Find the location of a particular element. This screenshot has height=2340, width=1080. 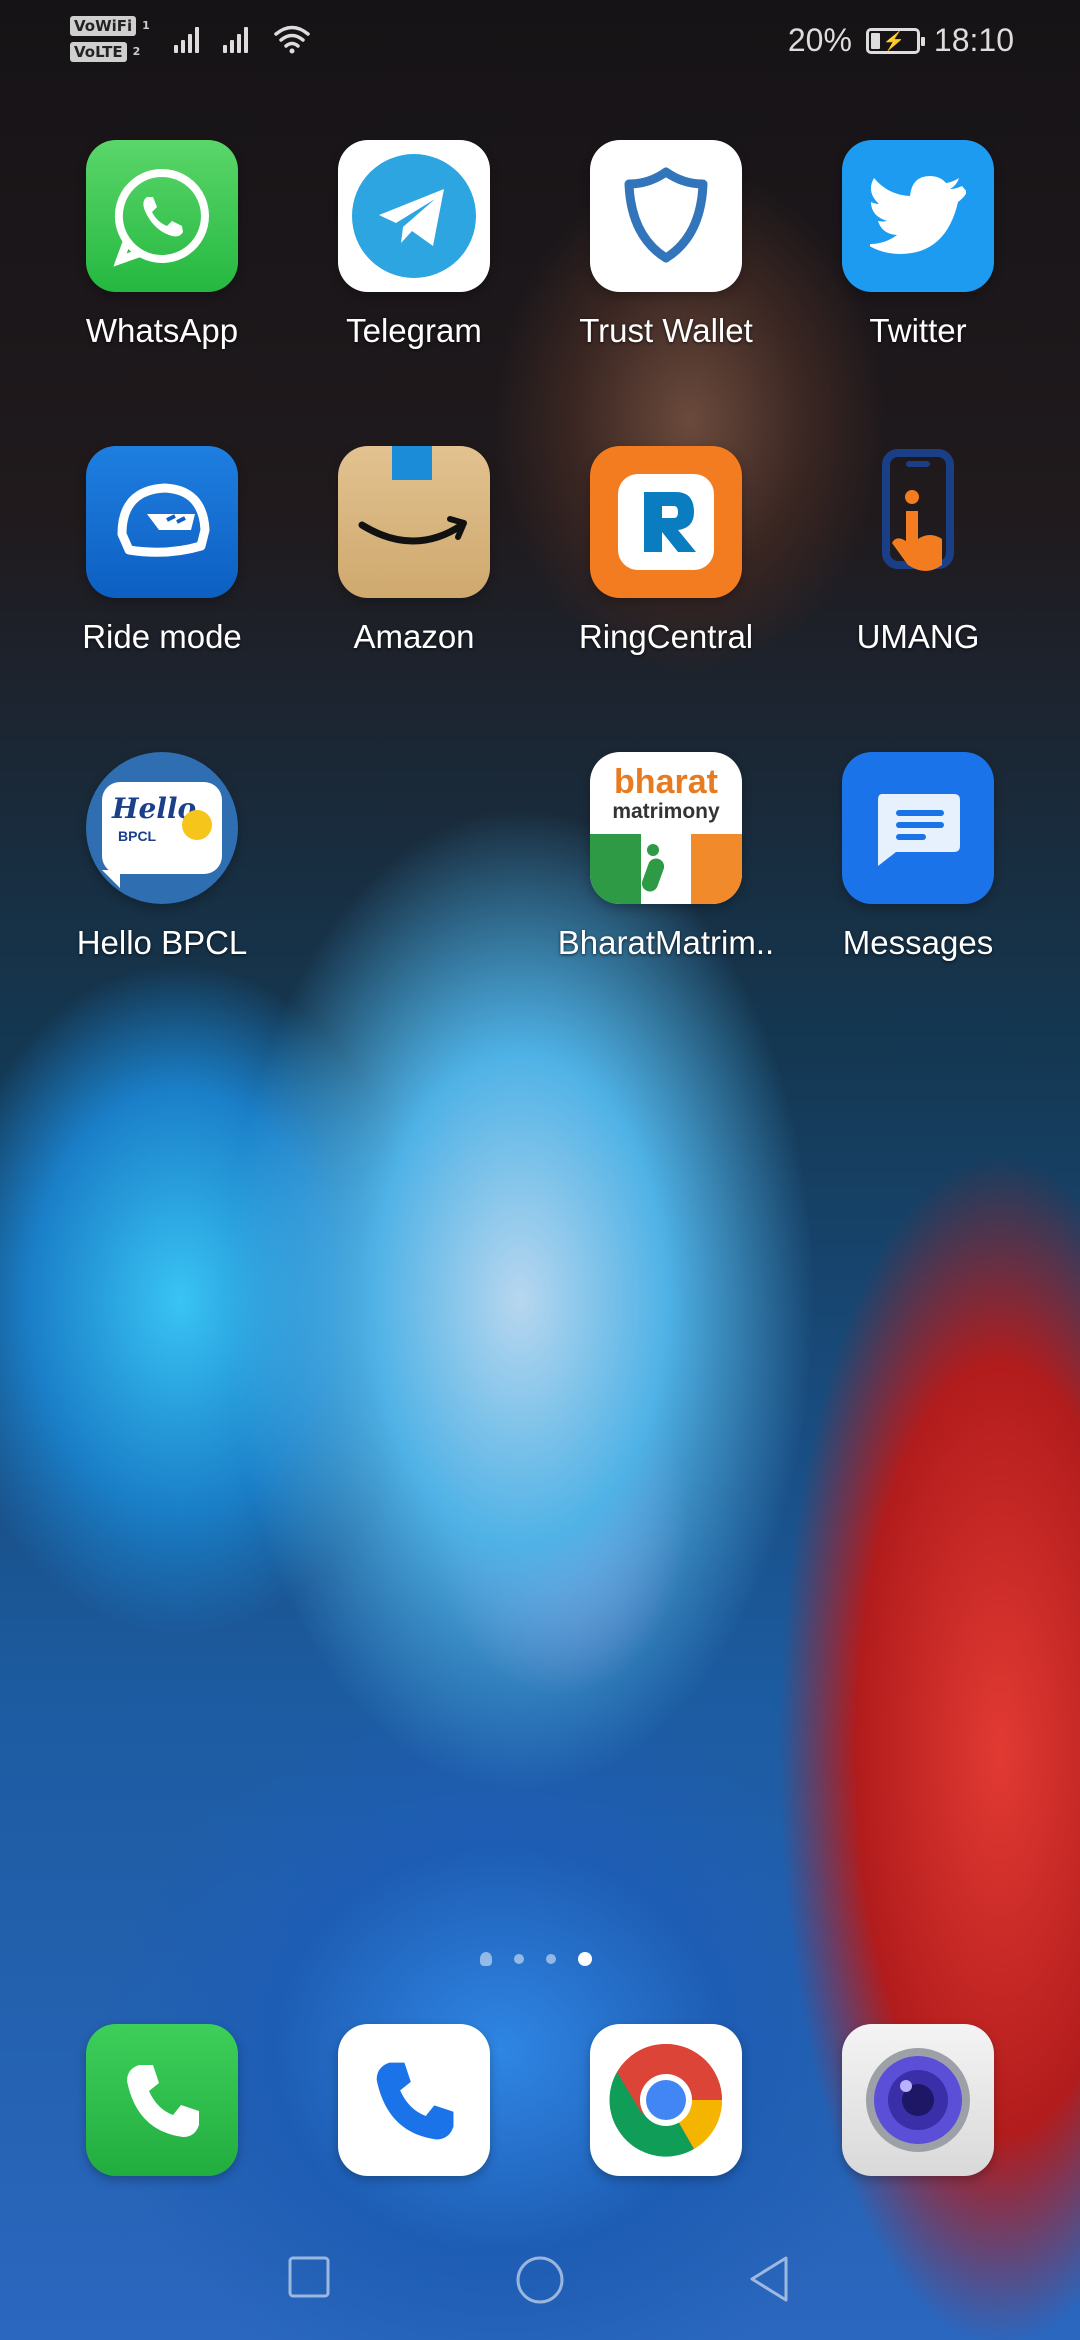

app-label: Telegram is located at coordinates (414, 330).